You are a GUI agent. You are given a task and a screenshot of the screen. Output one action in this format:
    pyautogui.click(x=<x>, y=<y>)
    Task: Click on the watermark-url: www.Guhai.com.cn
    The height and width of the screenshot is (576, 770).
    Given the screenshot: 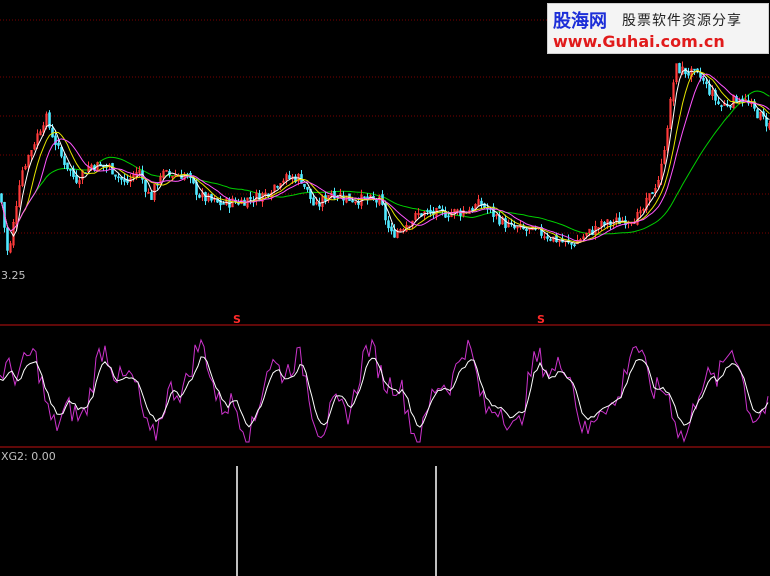 What is the action you would take?
    pyautogui.click(x=639, y=41)
    